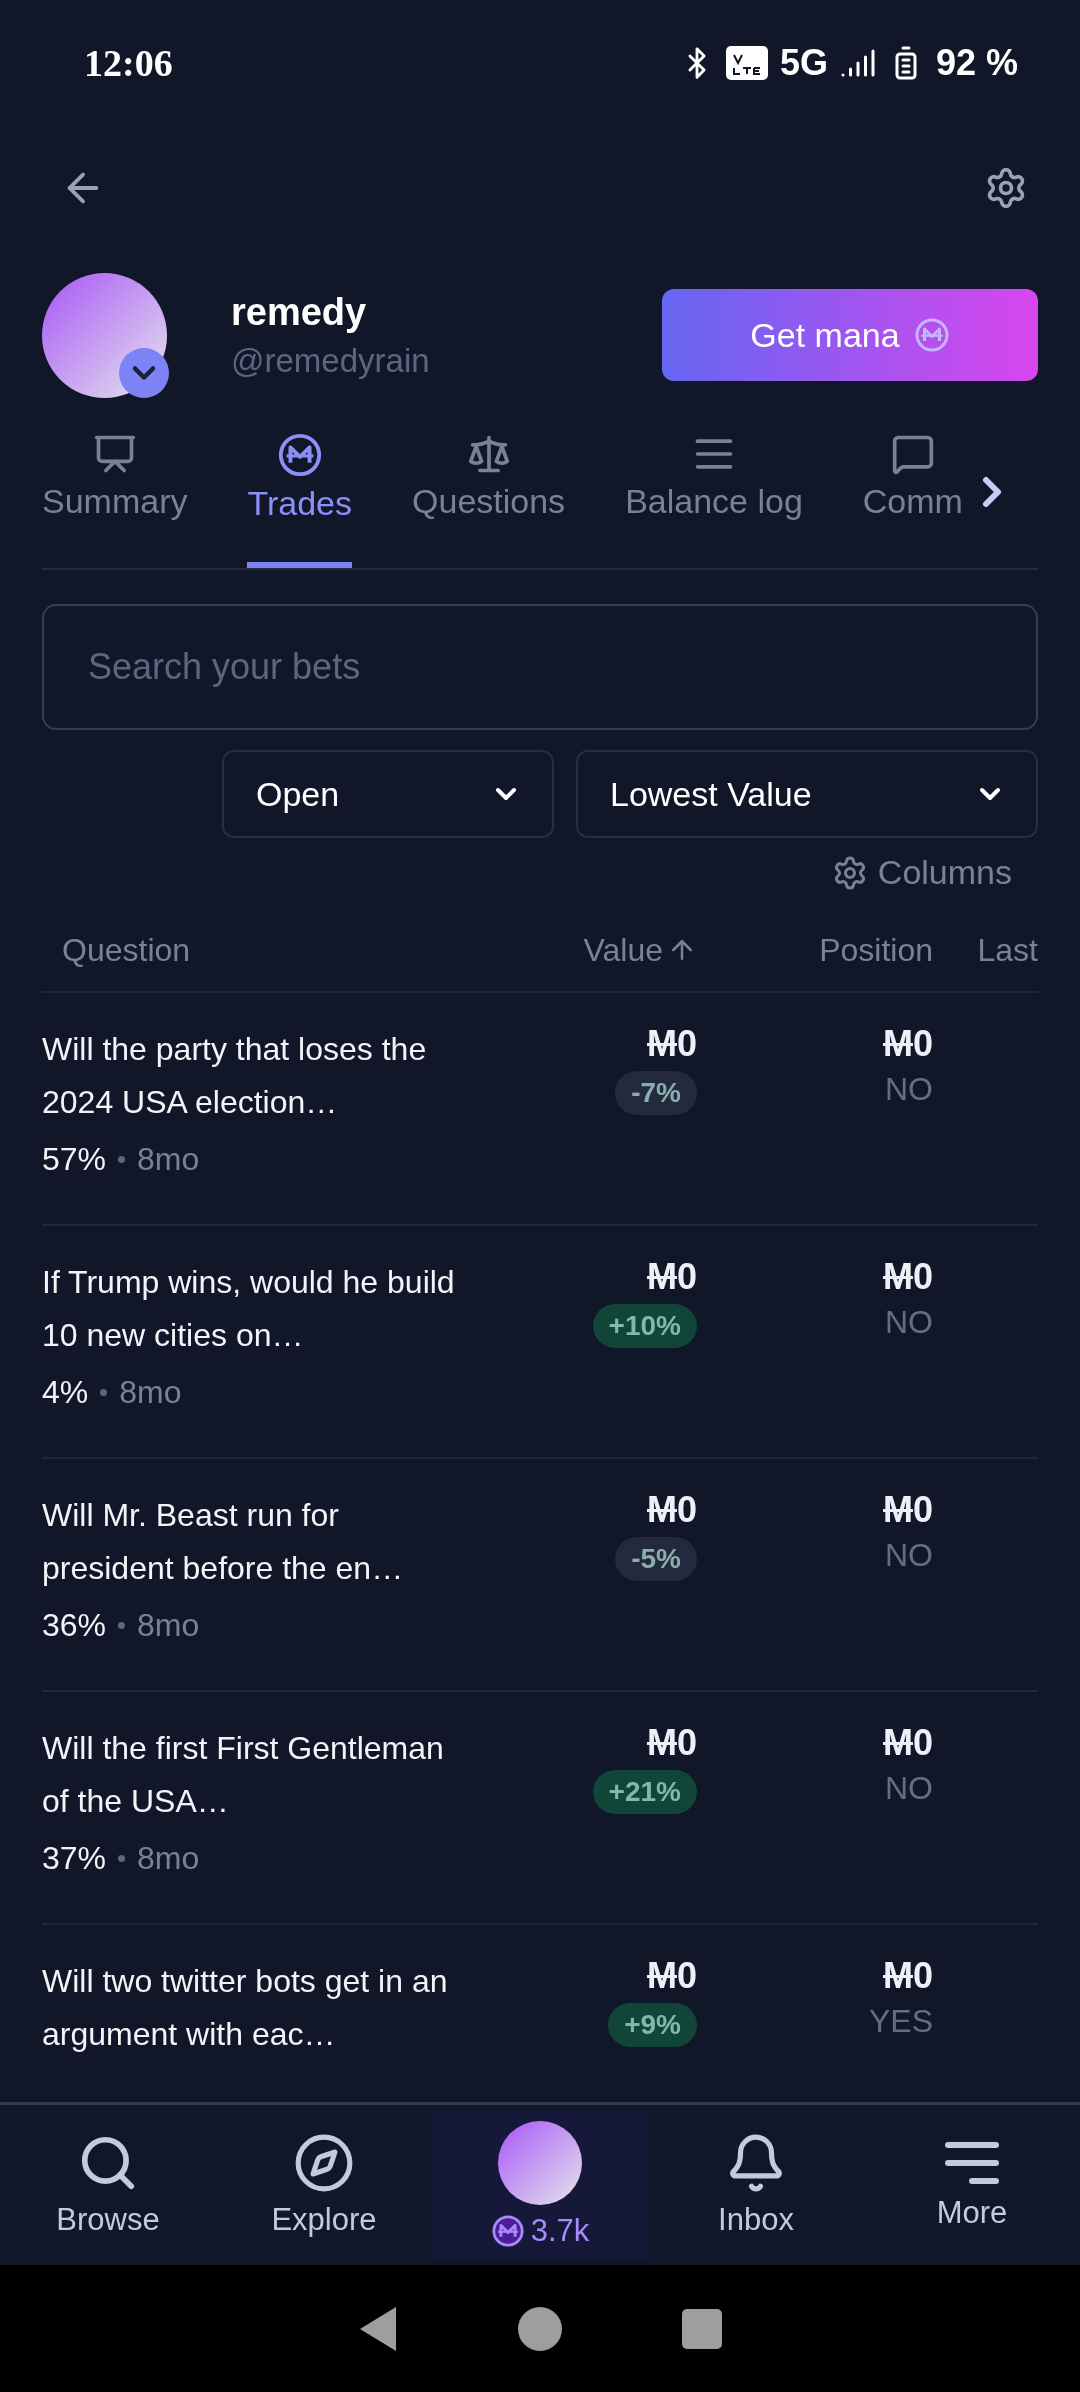 The width and height of the screenshot is (1080, 2392). I want to click on change-pill: +21%, so click(644, 1792).